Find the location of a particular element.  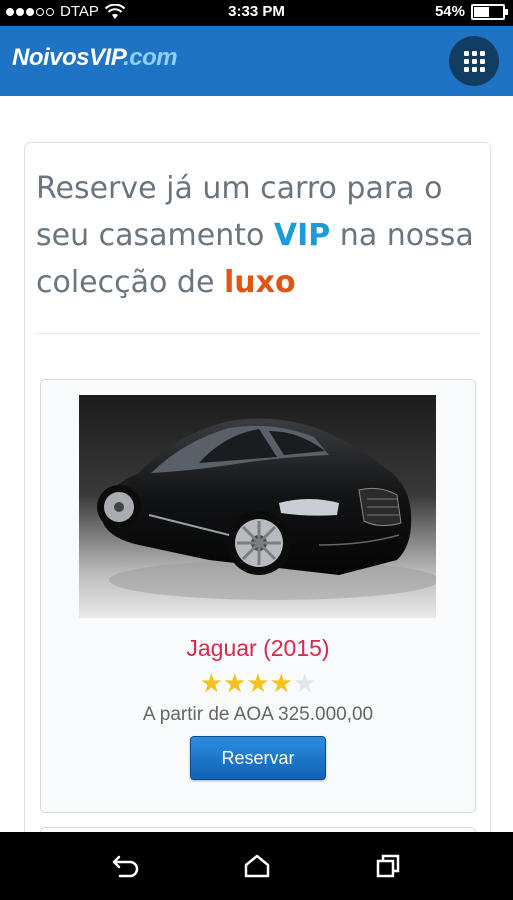

status-bar: DTAP 3:33 PM 54% is located at coordinates (256, 13).